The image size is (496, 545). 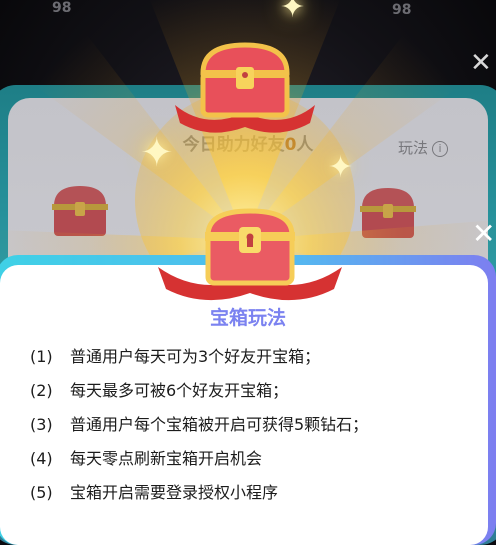 I want to click on modal-title: 宝箱玩法, so click(x=247, y=318).